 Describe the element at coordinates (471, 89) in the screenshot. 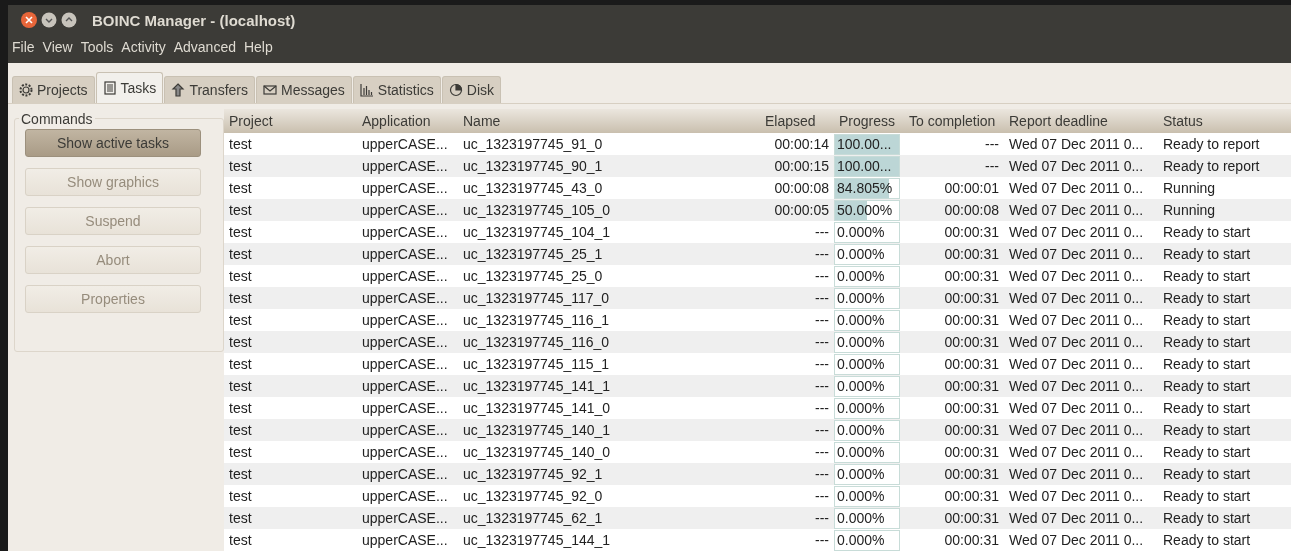

I see `tab: Disk` at that location.